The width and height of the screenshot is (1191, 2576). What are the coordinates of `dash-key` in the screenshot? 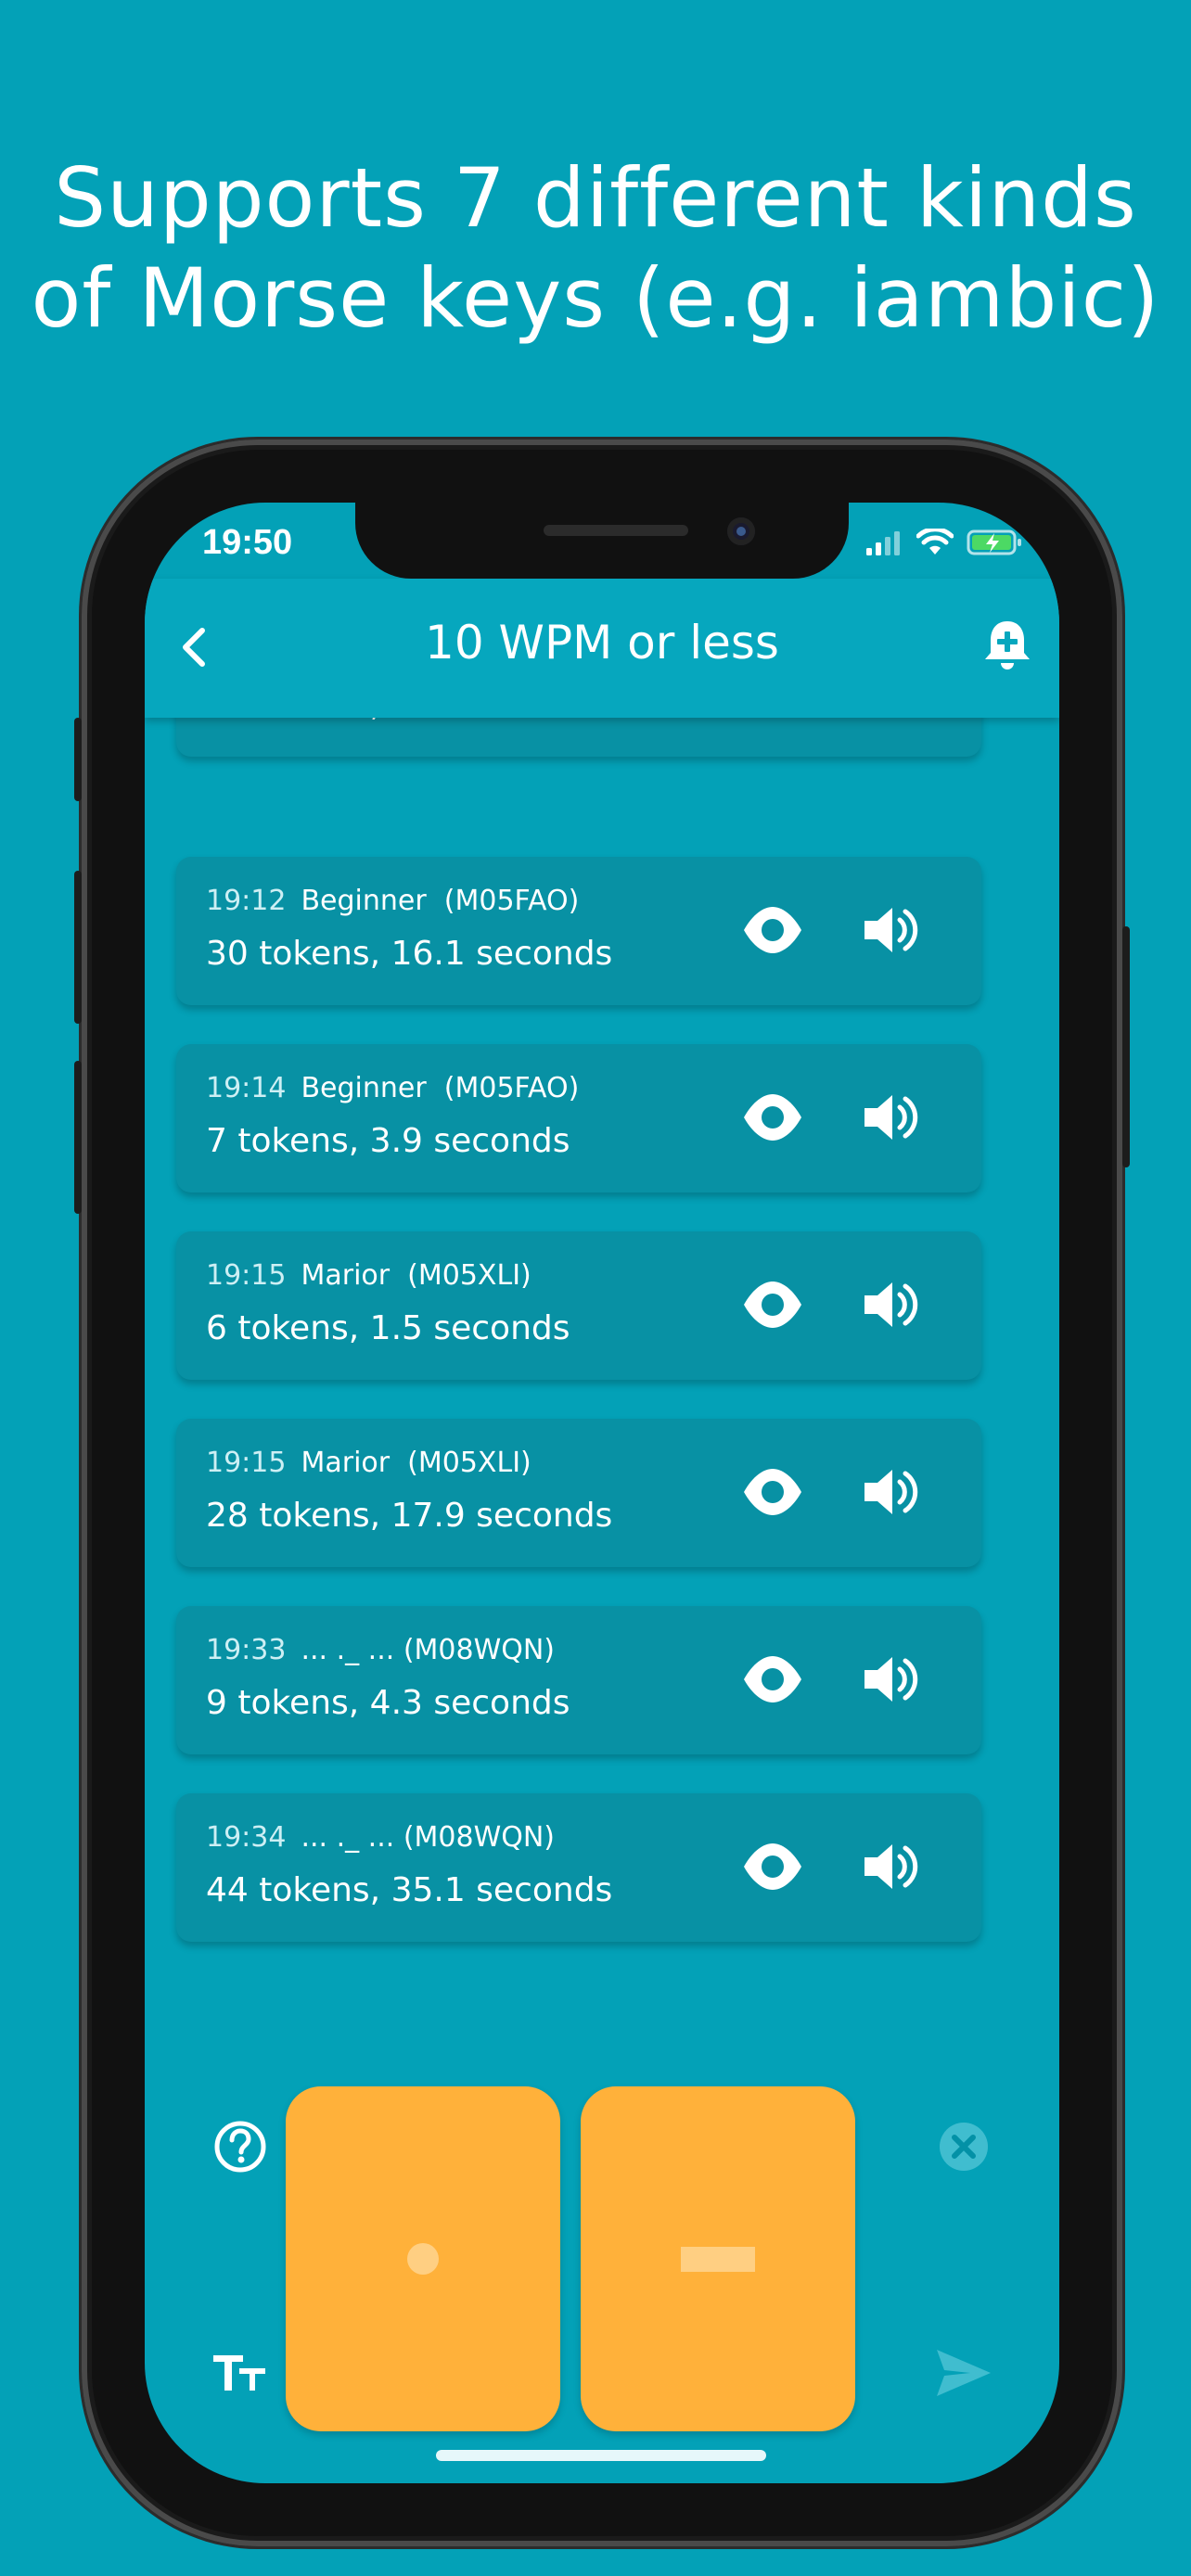 It's located at (718, 2259).